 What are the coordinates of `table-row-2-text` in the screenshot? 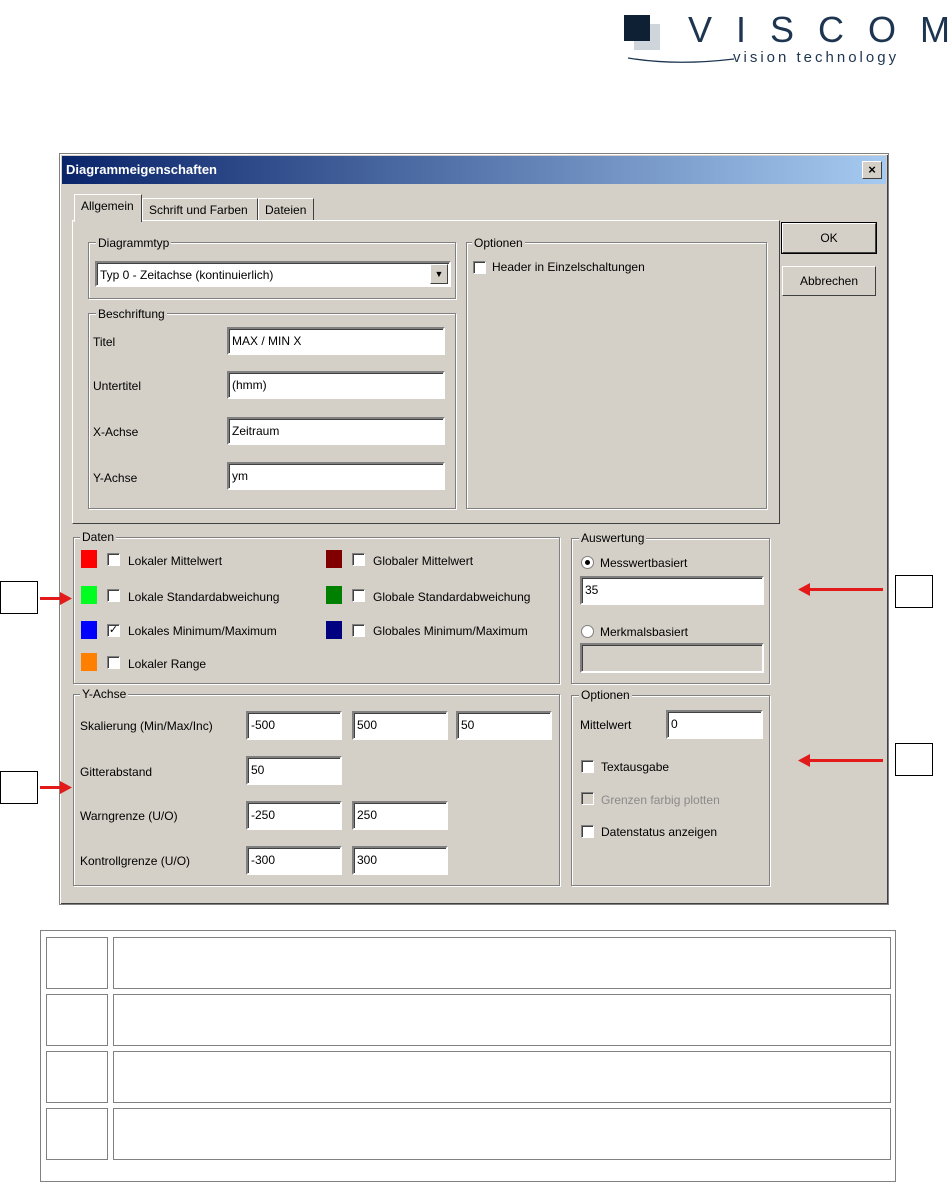 It's located at (502, 1020).